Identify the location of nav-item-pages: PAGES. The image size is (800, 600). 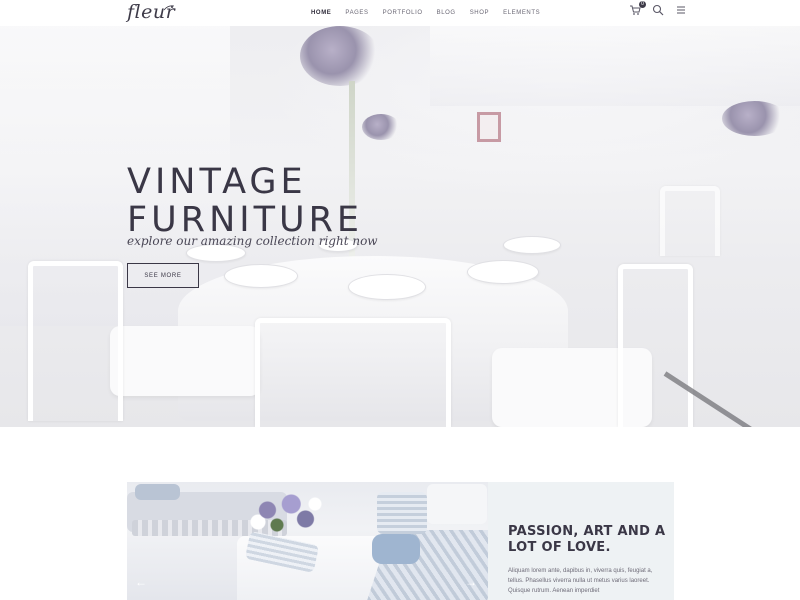
(356, 13).